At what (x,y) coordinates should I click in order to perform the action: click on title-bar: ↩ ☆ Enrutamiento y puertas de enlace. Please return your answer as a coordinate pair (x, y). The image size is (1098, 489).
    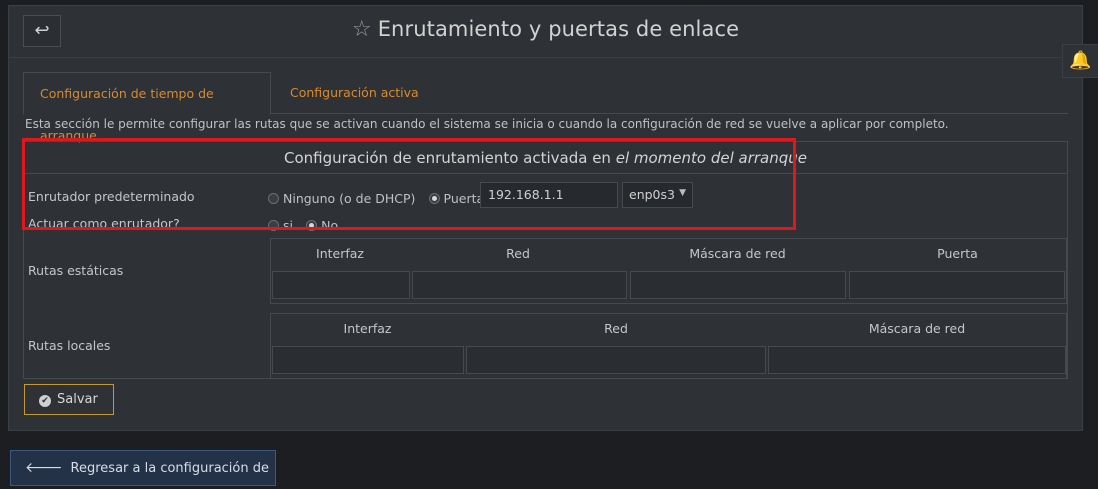
    Looking at the image, I should click on (545, 32).